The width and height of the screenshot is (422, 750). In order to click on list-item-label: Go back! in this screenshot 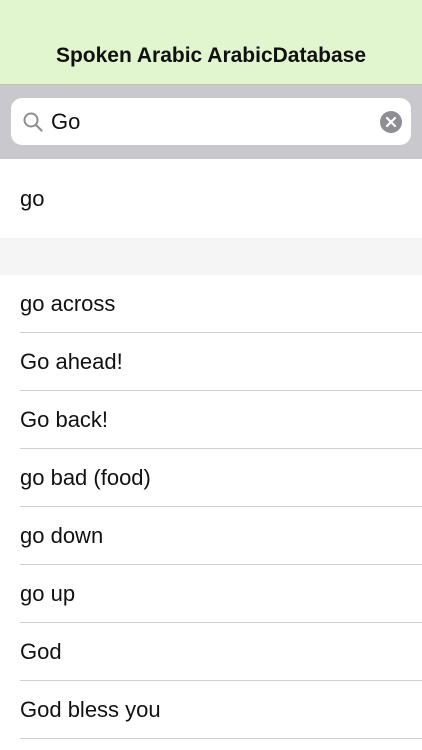, I will do `click(64, 419)`.